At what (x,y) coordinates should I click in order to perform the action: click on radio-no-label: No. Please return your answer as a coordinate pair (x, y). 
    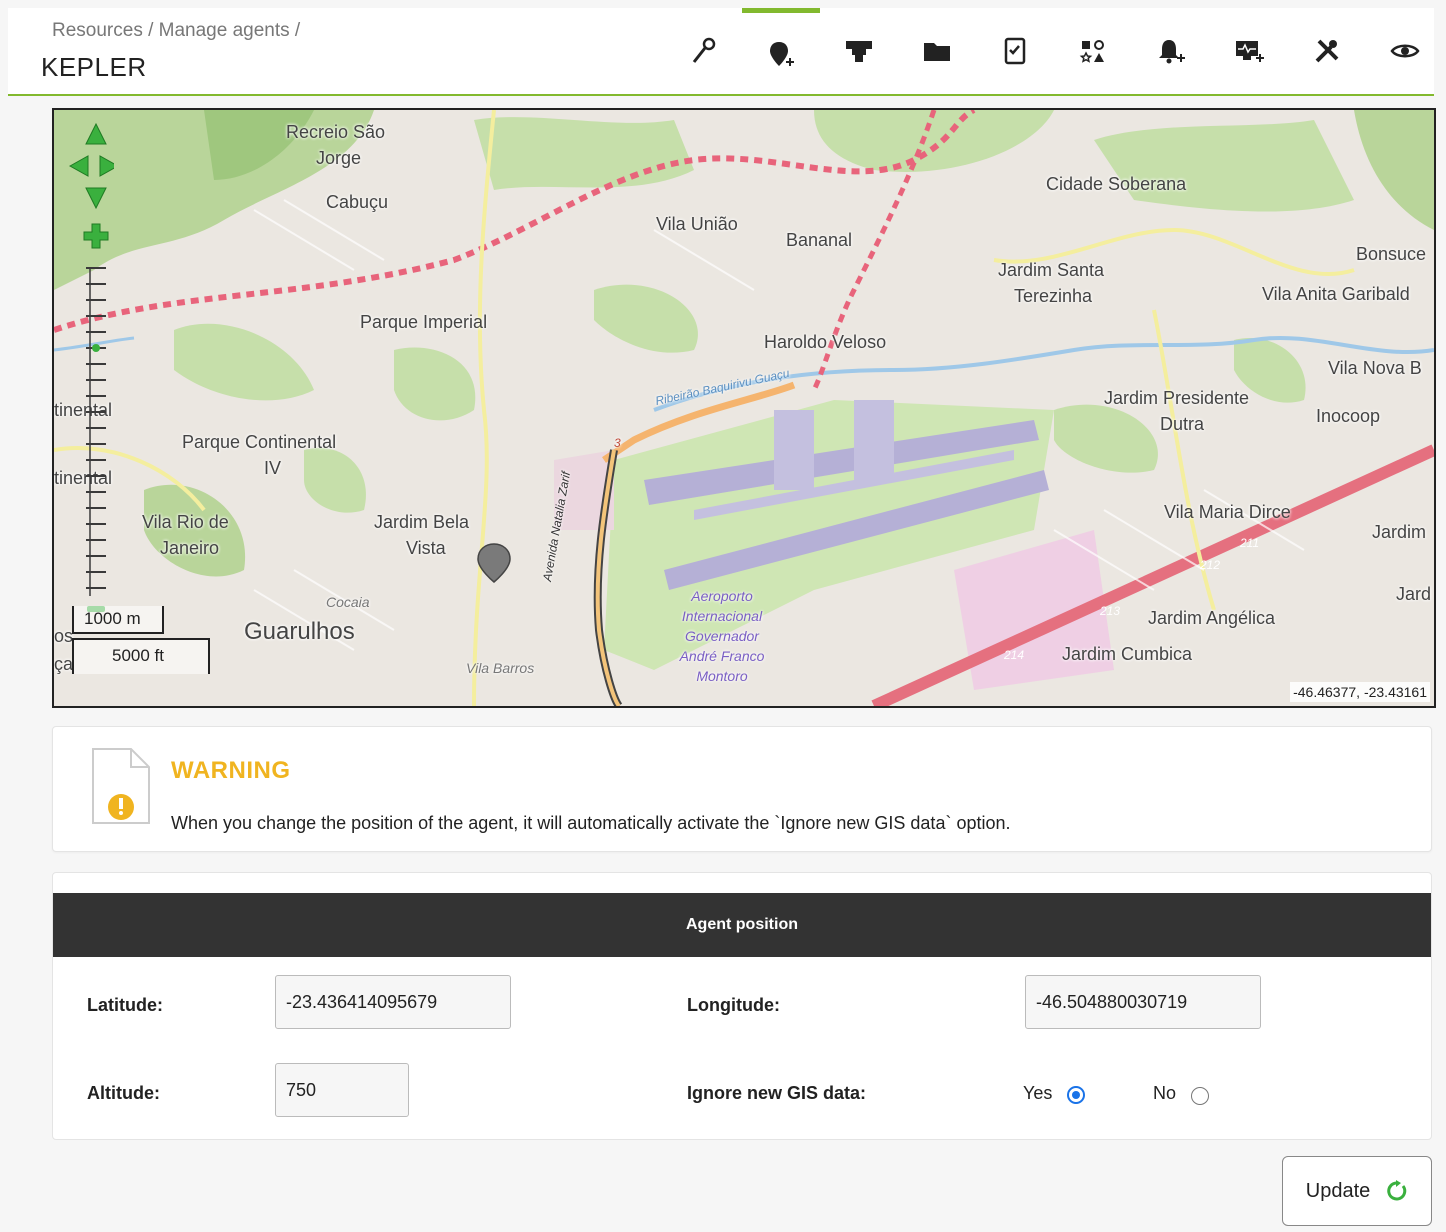
    Looking at the image, I should click on (1165, 1093).